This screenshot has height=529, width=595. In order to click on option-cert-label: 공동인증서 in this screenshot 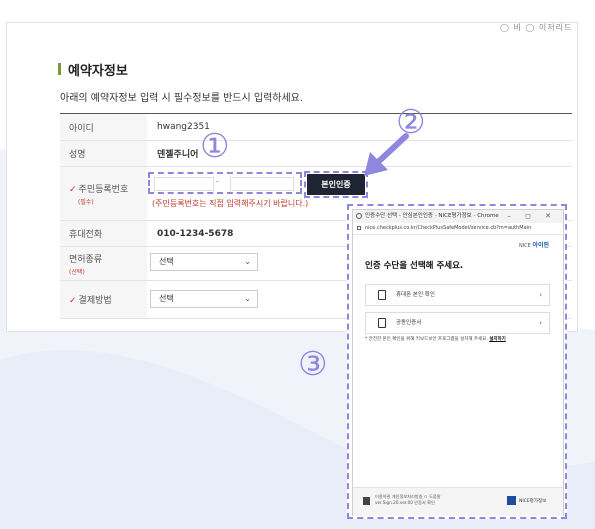, I will do `click(409, 323)`.